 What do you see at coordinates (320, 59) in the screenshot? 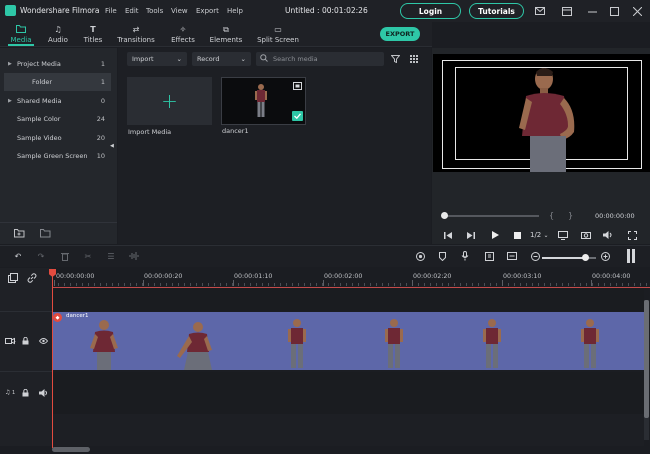
I see `search-input: Search media` at bounding box center [320, 59].